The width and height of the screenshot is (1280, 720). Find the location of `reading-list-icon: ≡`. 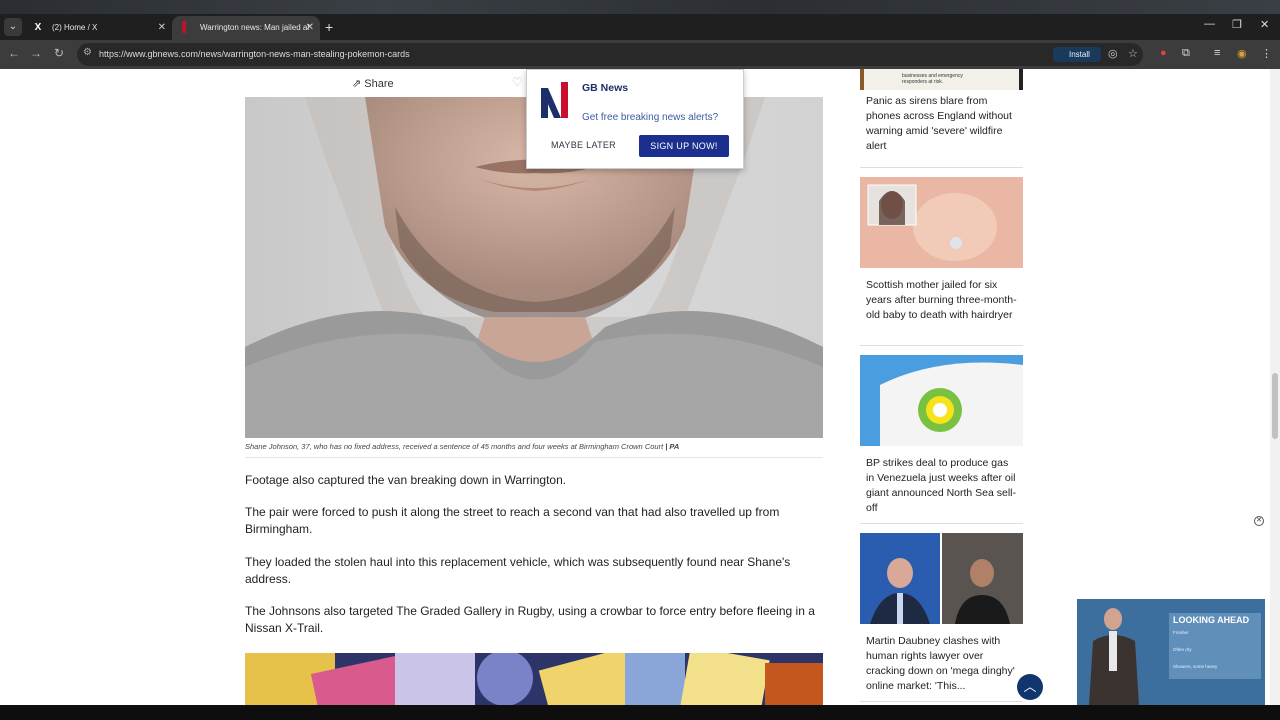

reading-list-icon: ≡ is located at coordinates (1217, 53).